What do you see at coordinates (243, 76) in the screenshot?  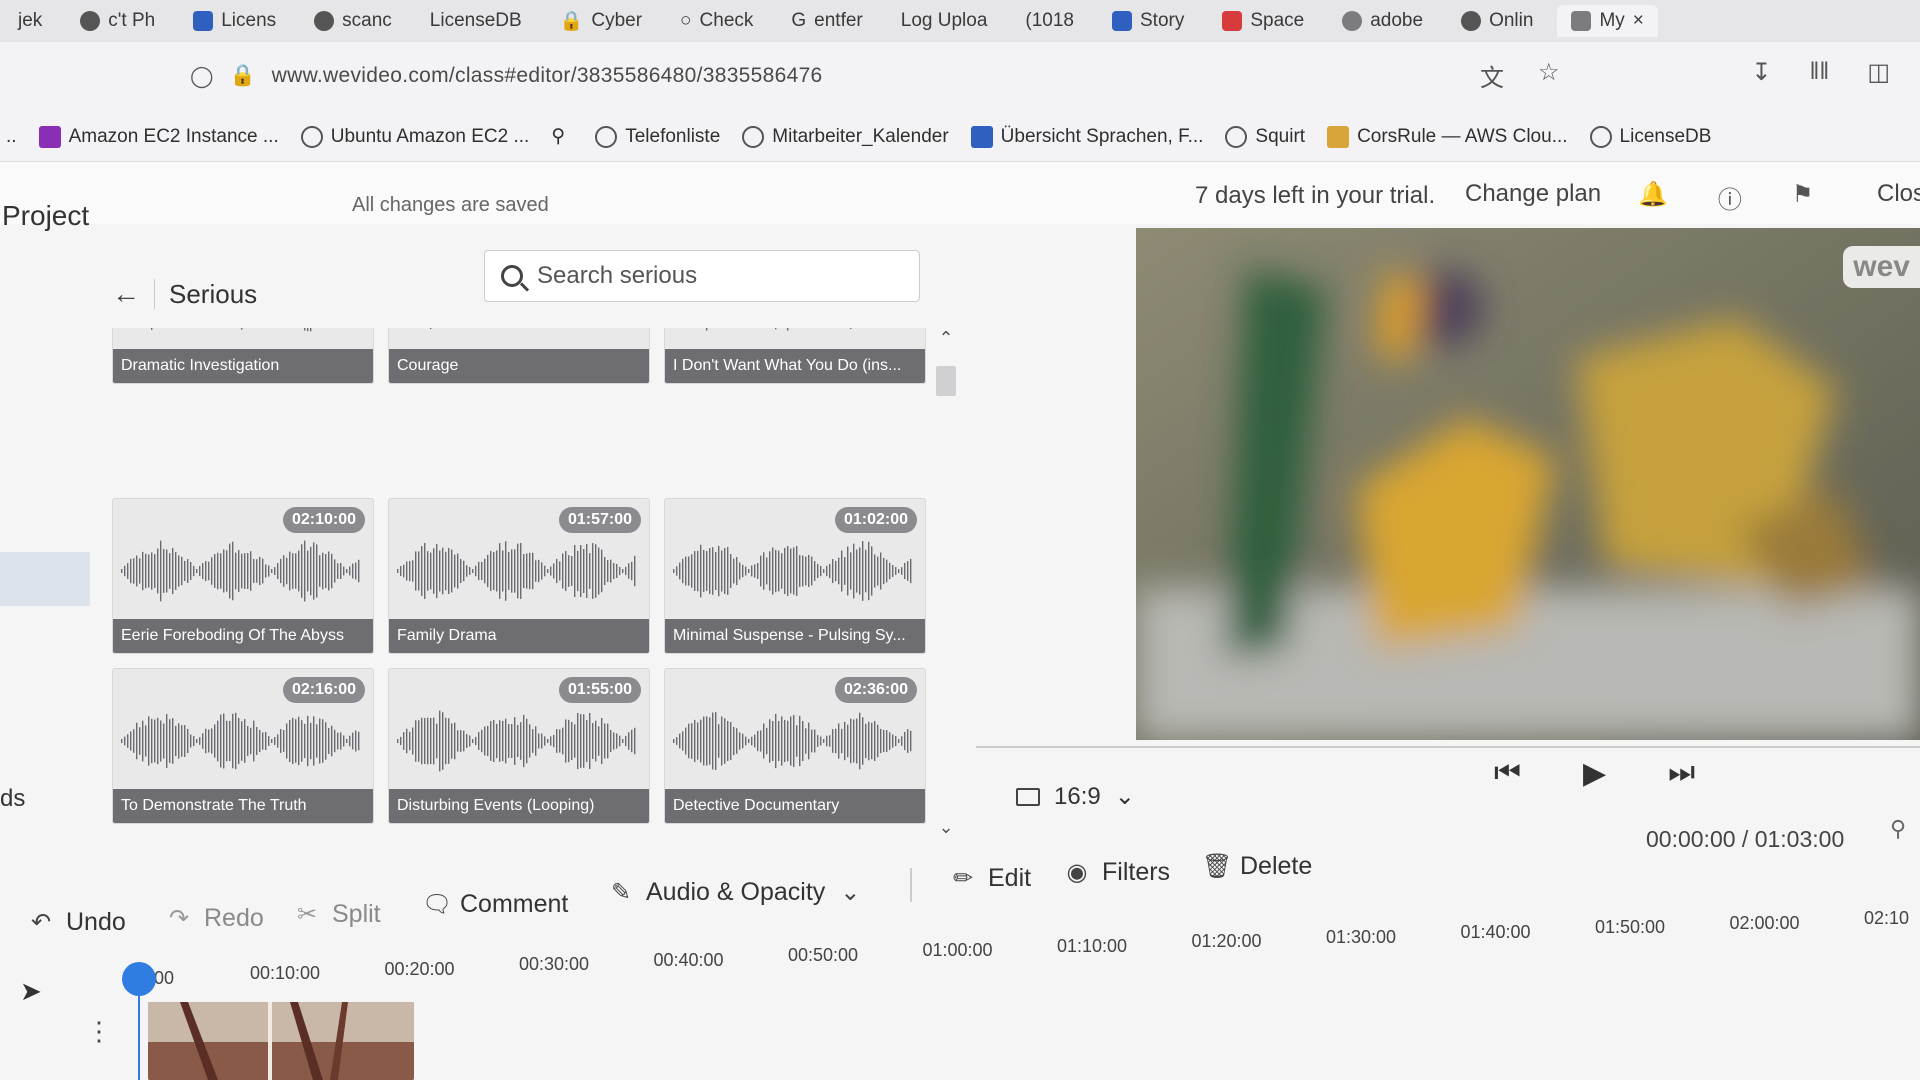 I see `padlock-icon: 🔒` at bounding box center [243, 76].